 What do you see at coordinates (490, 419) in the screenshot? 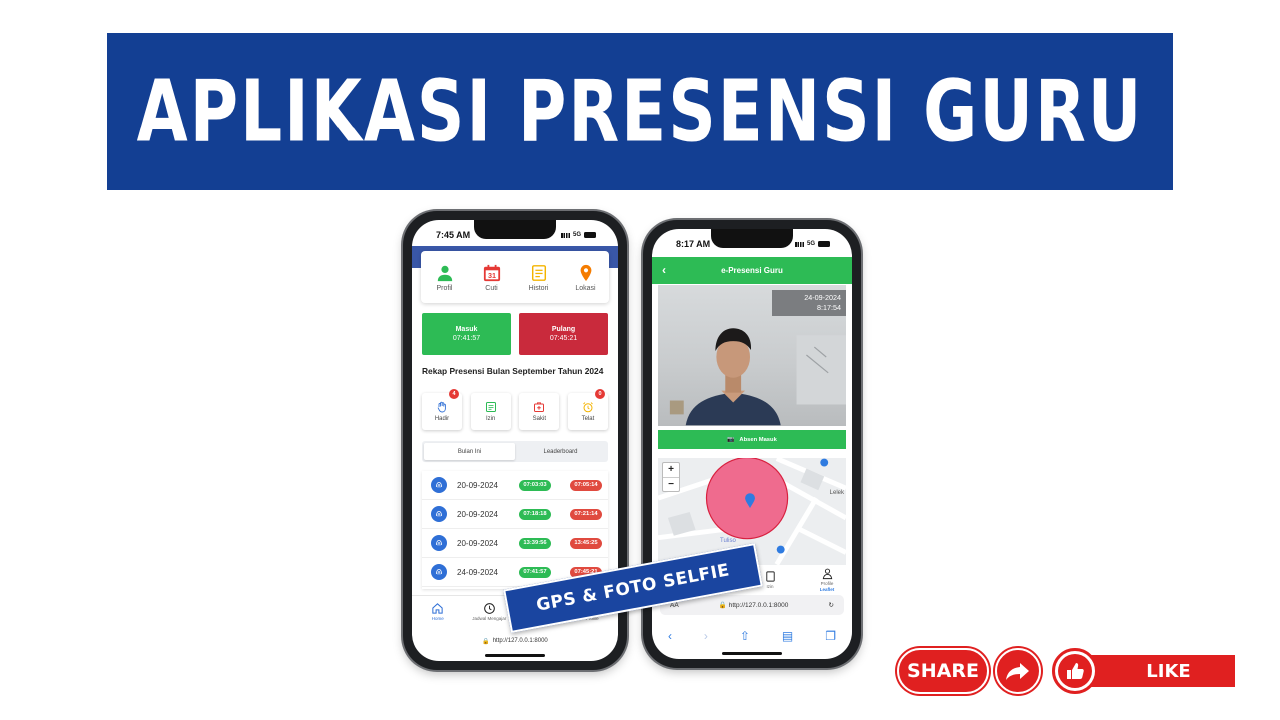
I see `stat-label: Izin` at bounding box center [490, 419].